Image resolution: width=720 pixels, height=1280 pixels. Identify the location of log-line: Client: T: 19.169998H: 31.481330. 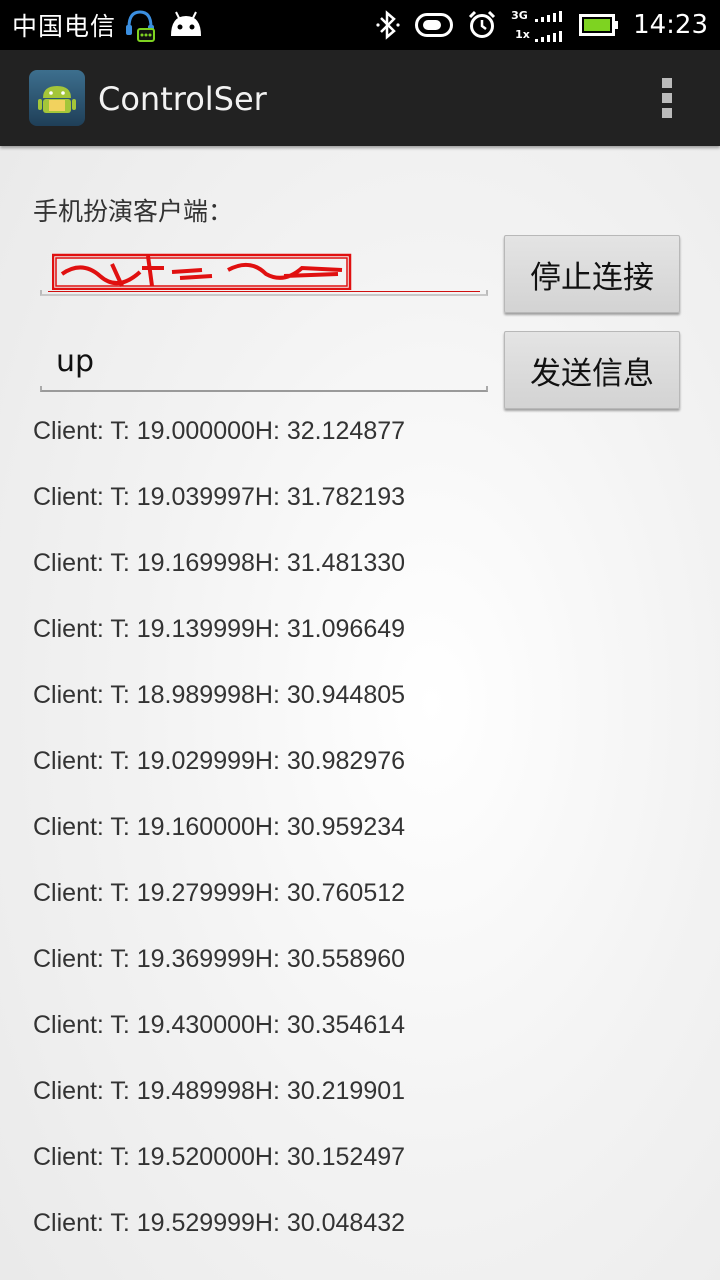
(219, 563).